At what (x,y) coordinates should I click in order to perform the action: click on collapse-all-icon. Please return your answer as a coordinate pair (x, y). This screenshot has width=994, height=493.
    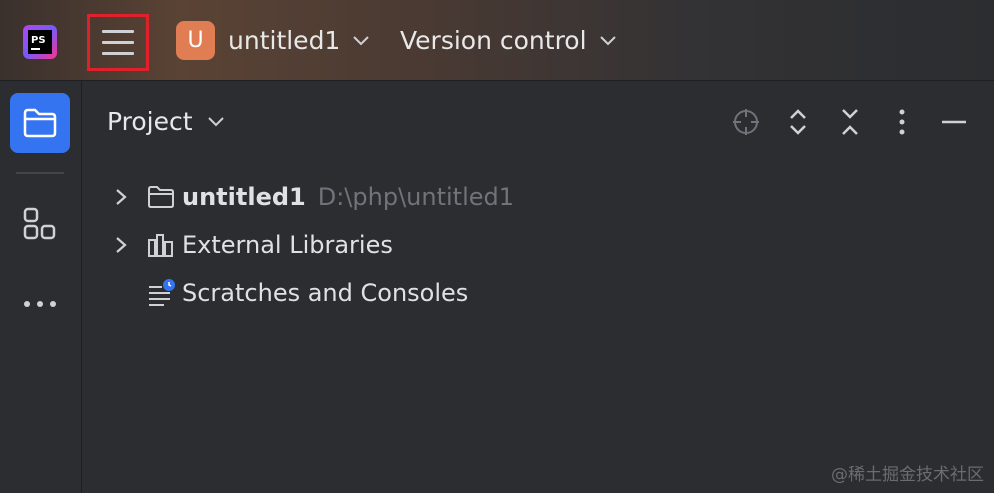
    Looking at the image, I should click on (850, 122).